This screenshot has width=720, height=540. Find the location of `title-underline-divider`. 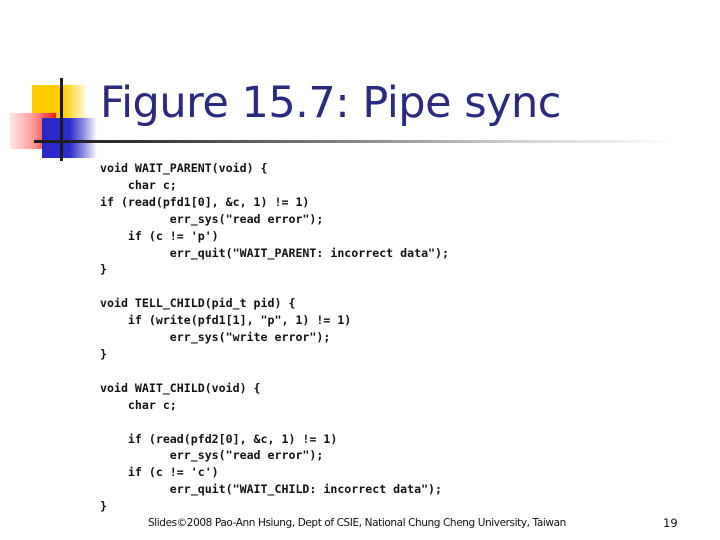

title-underline-divider is located at coordinates (354, 141).